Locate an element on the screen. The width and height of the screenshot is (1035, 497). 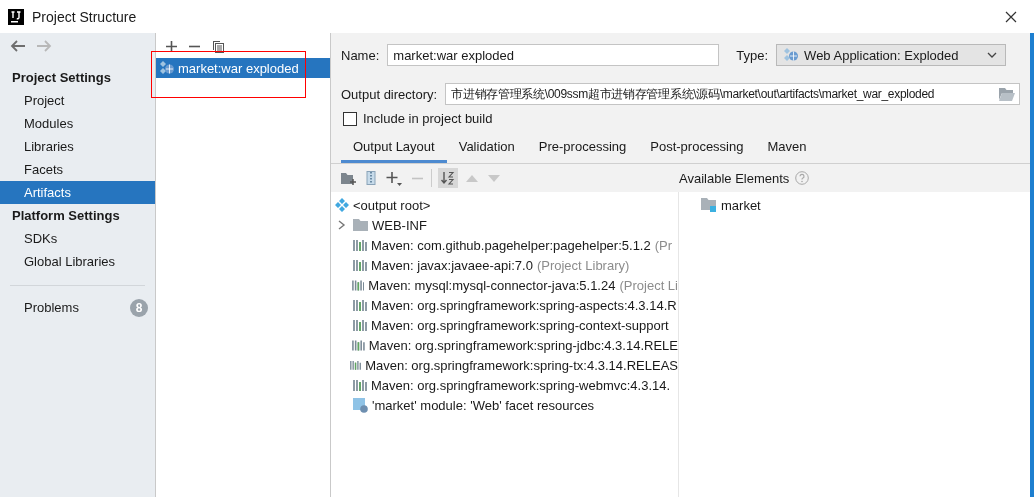
tab: Pre-processing is located at coordinates (582, 148).